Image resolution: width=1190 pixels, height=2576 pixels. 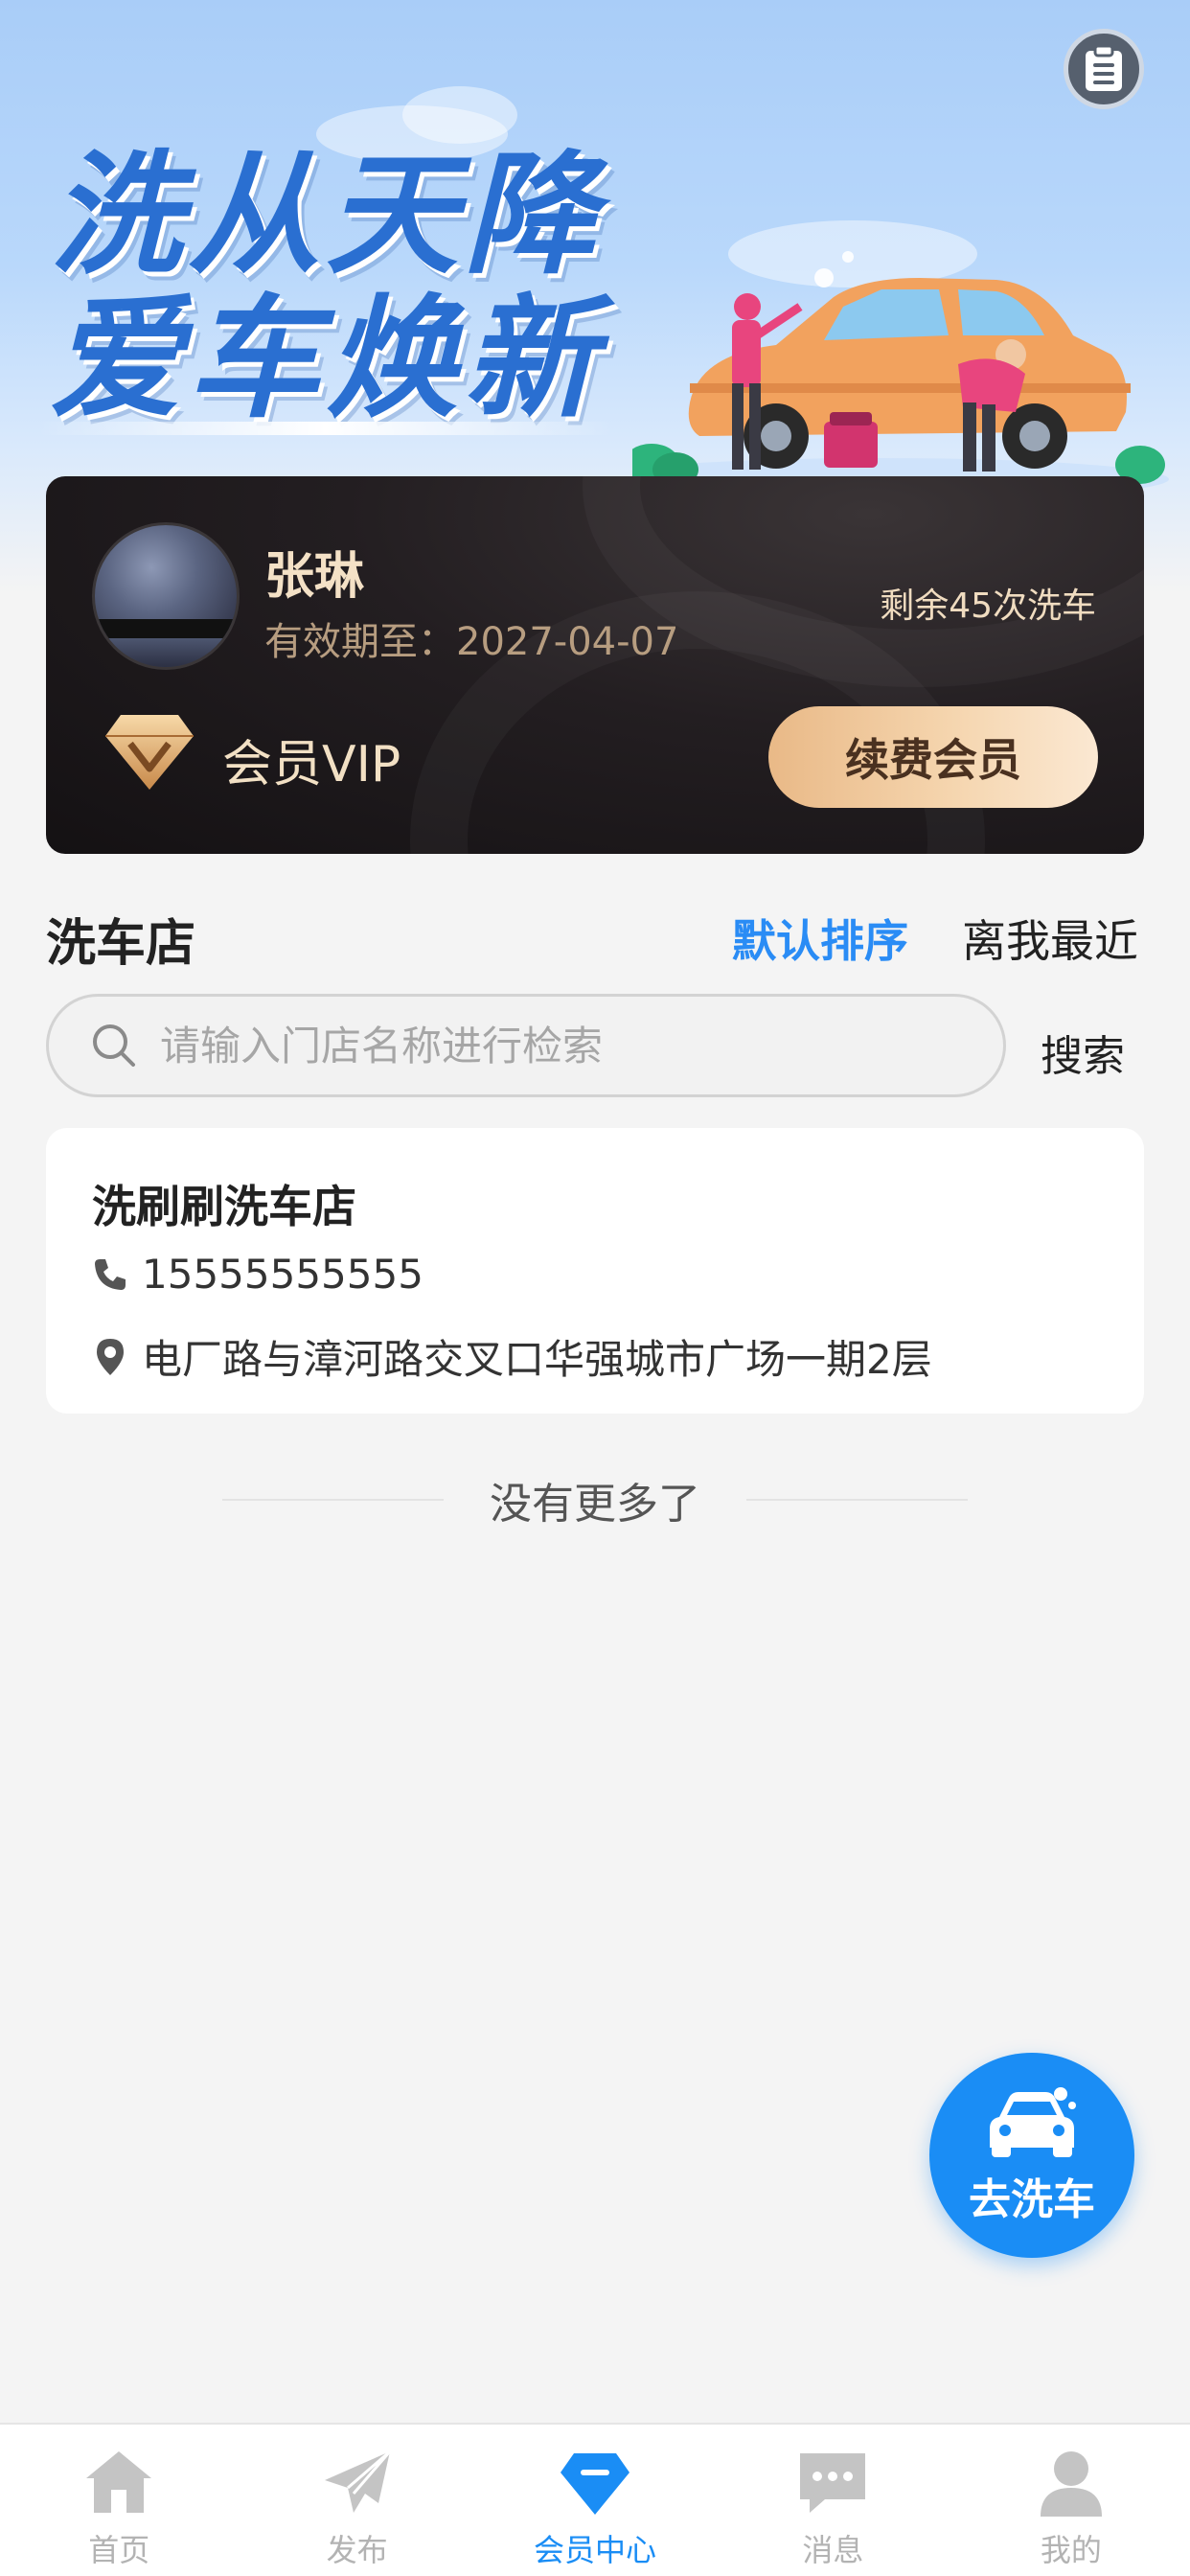 I want to click on car-wash-illustration, so click(x=901, y=370).